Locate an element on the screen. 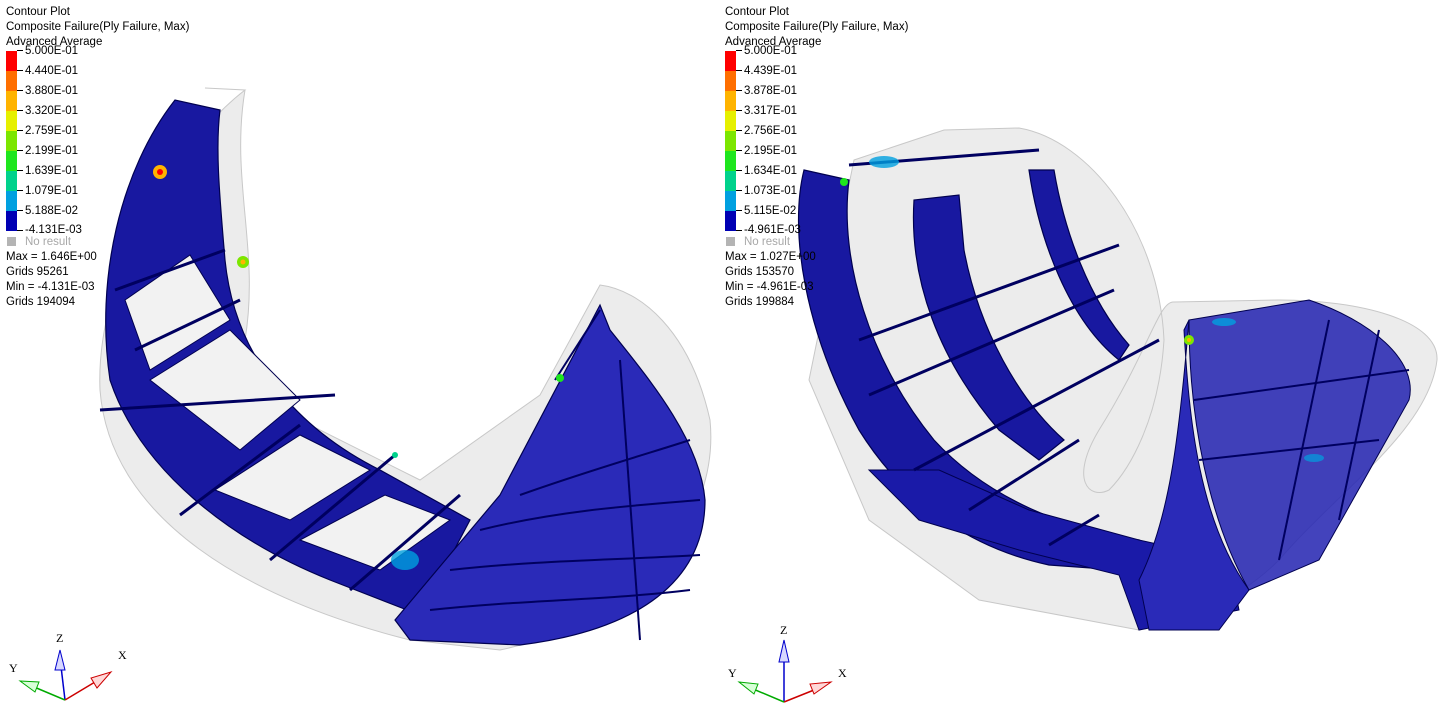  scale-label: 5.188E-02 is located at coordinates (52, 211).